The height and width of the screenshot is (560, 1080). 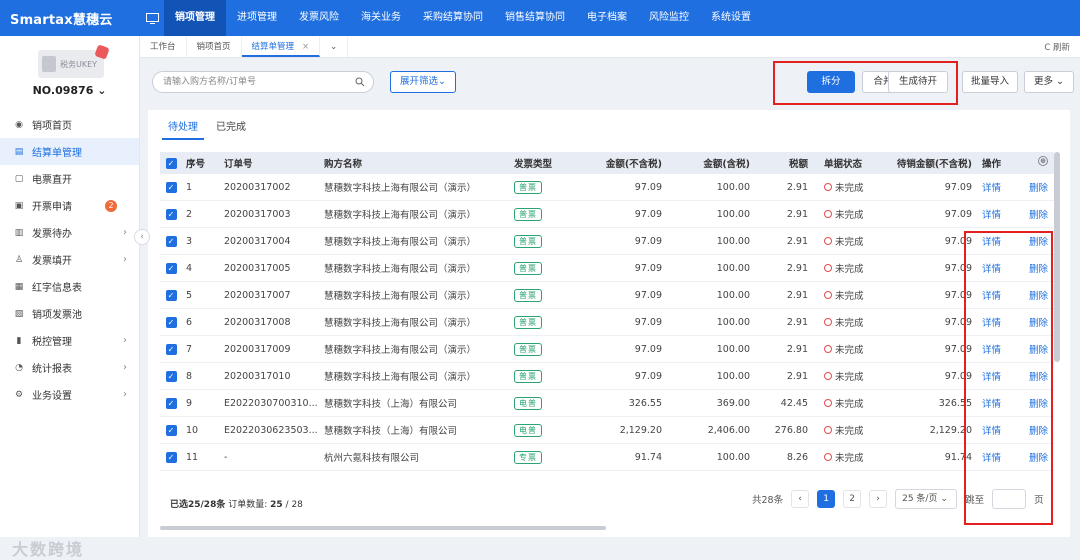 I want to click on collapse-sidebar-button: ‹, so click(x=142, y=237).